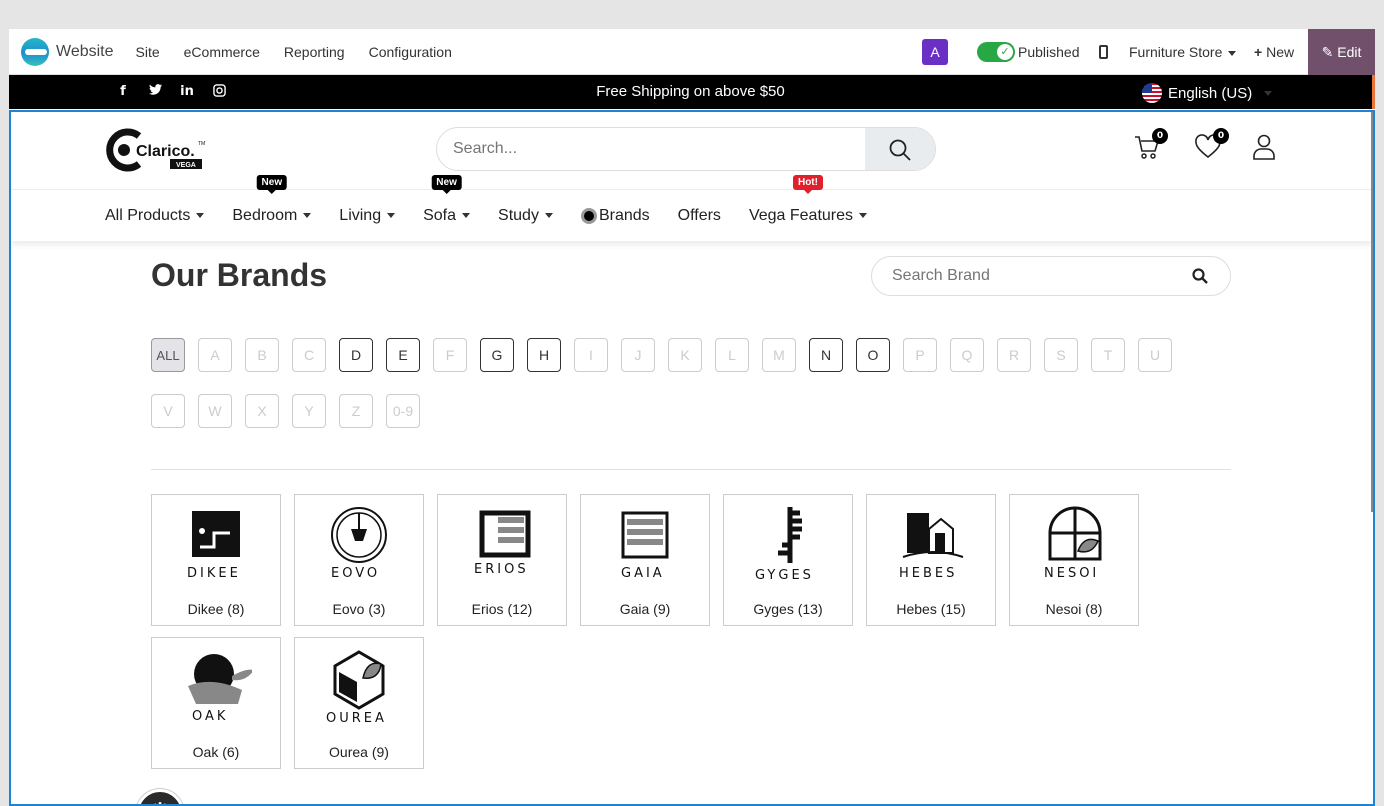 The width and height of the screenshot is (1384, 806). Describe the element at coordinates (356, 355) in the screenshot. I see `letter-filter-d: D` at that location.